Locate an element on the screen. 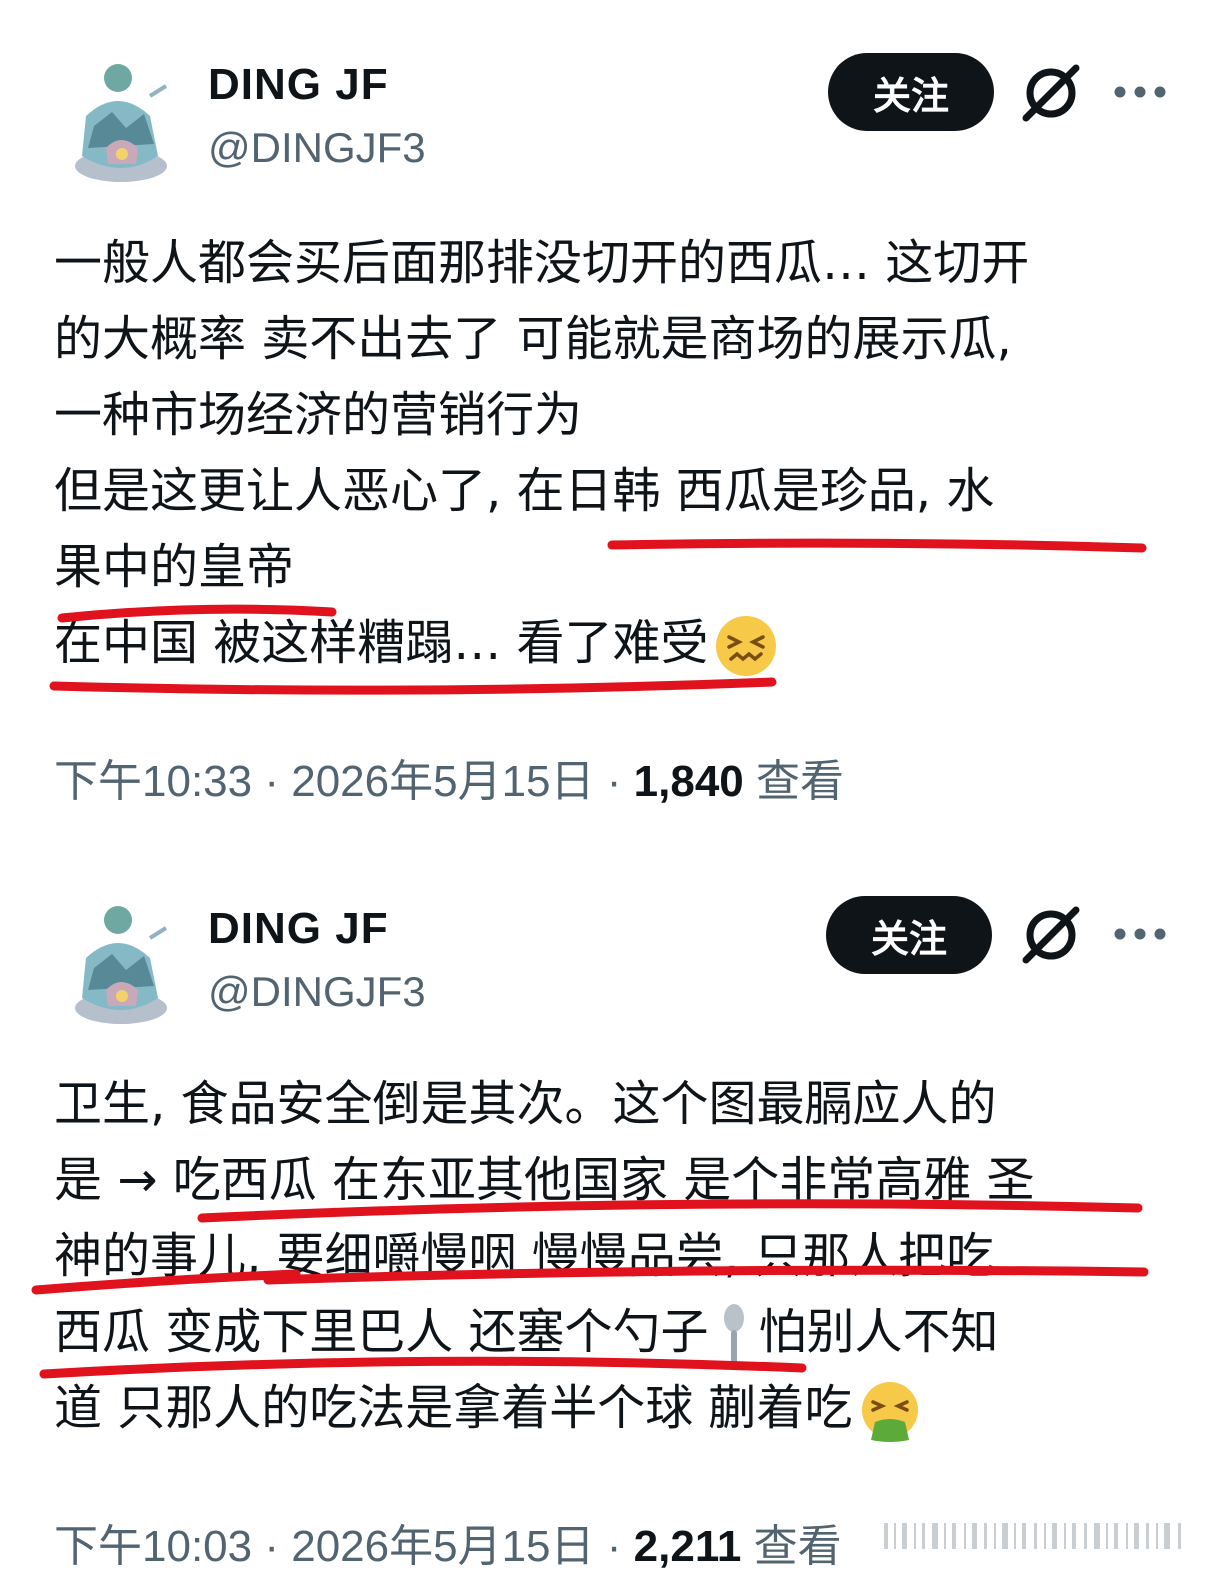 The image size is (1224, 1578). confounded-face-emoji is located at coordinates (746, 646).